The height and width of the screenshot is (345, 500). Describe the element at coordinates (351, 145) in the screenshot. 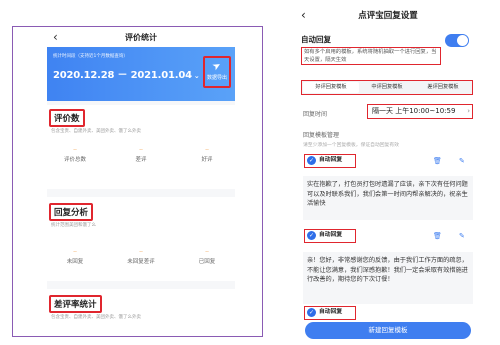

I see `template-management-subtitle: 请至少添加一个回复模板，保证自动回复有效` at that location.